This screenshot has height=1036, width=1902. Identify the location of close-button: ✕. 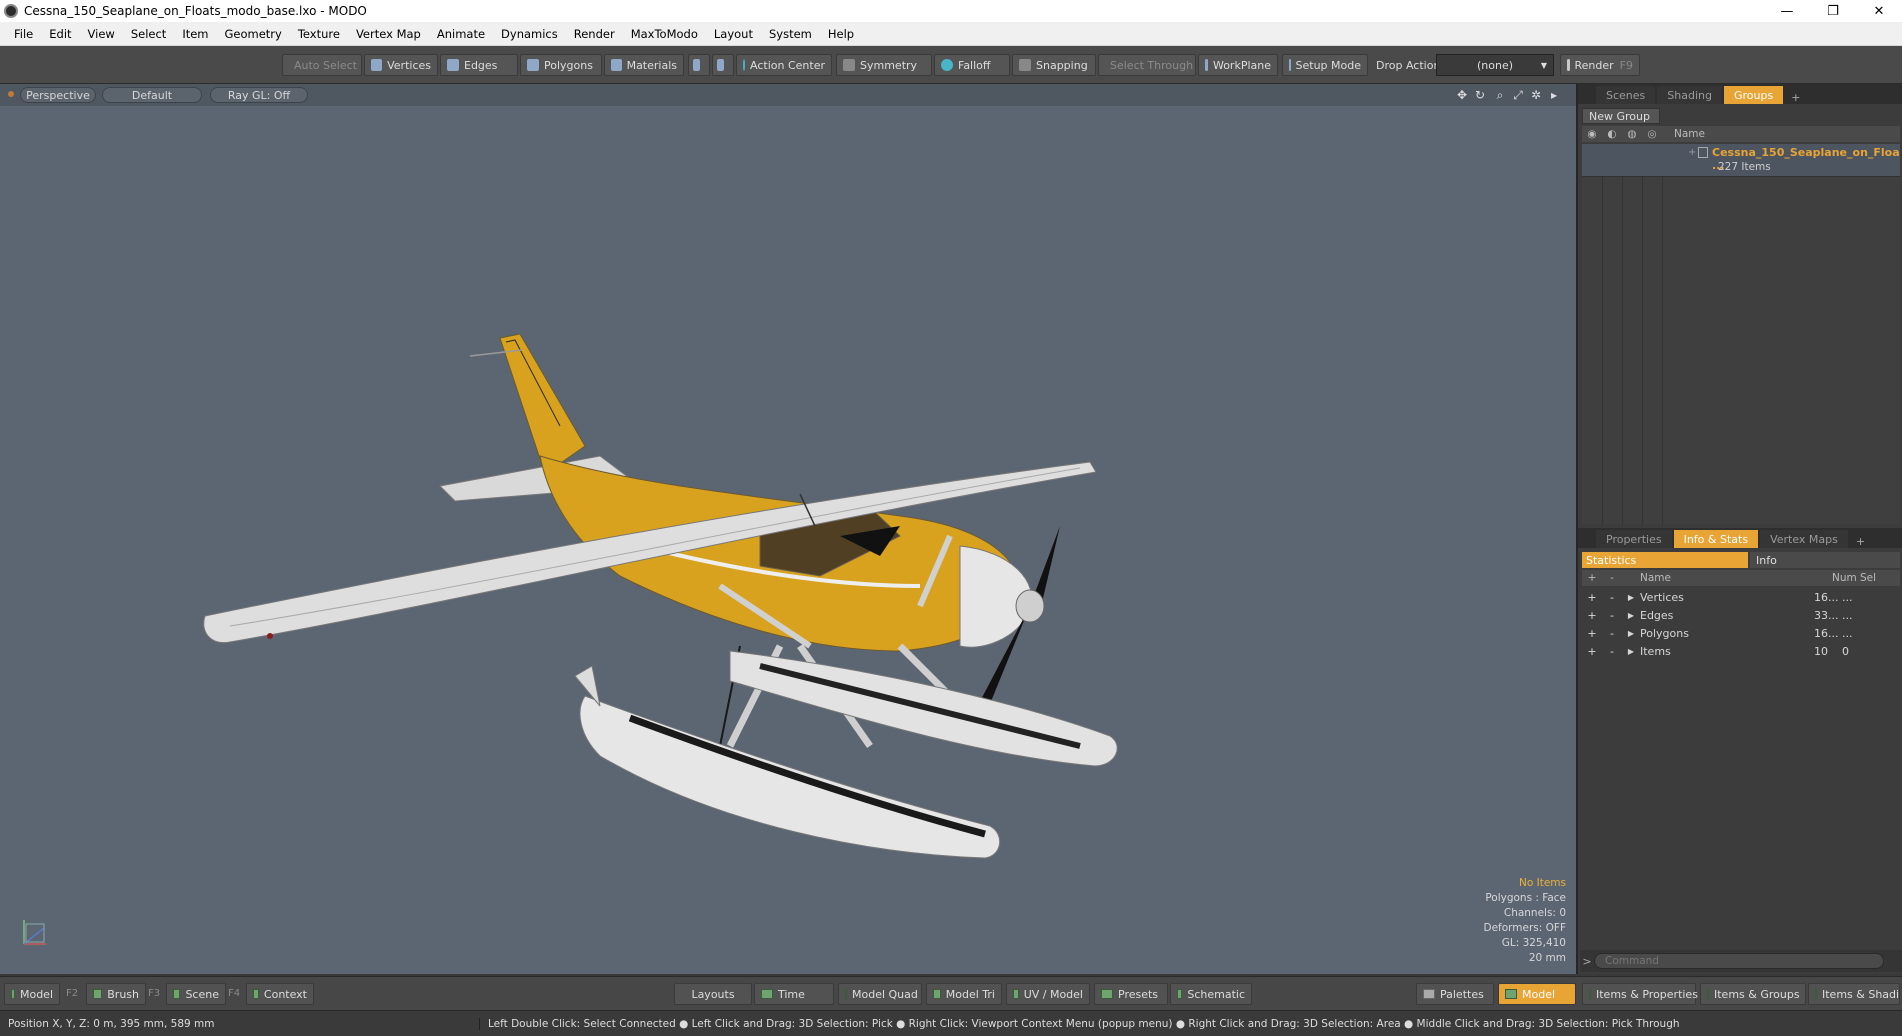
(1879, 11).